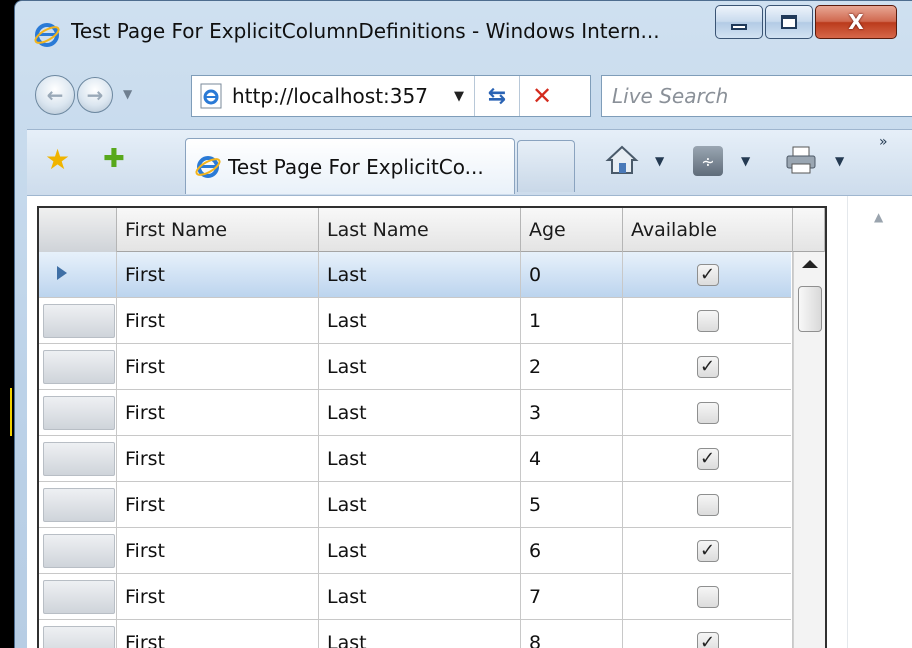 Image resolution: width=912 pixels, height=648 pixels. What do you see at coordinates (542, 96) in the screenshot?
I see `stop-button: ✕` at bounding box center [542, 96].